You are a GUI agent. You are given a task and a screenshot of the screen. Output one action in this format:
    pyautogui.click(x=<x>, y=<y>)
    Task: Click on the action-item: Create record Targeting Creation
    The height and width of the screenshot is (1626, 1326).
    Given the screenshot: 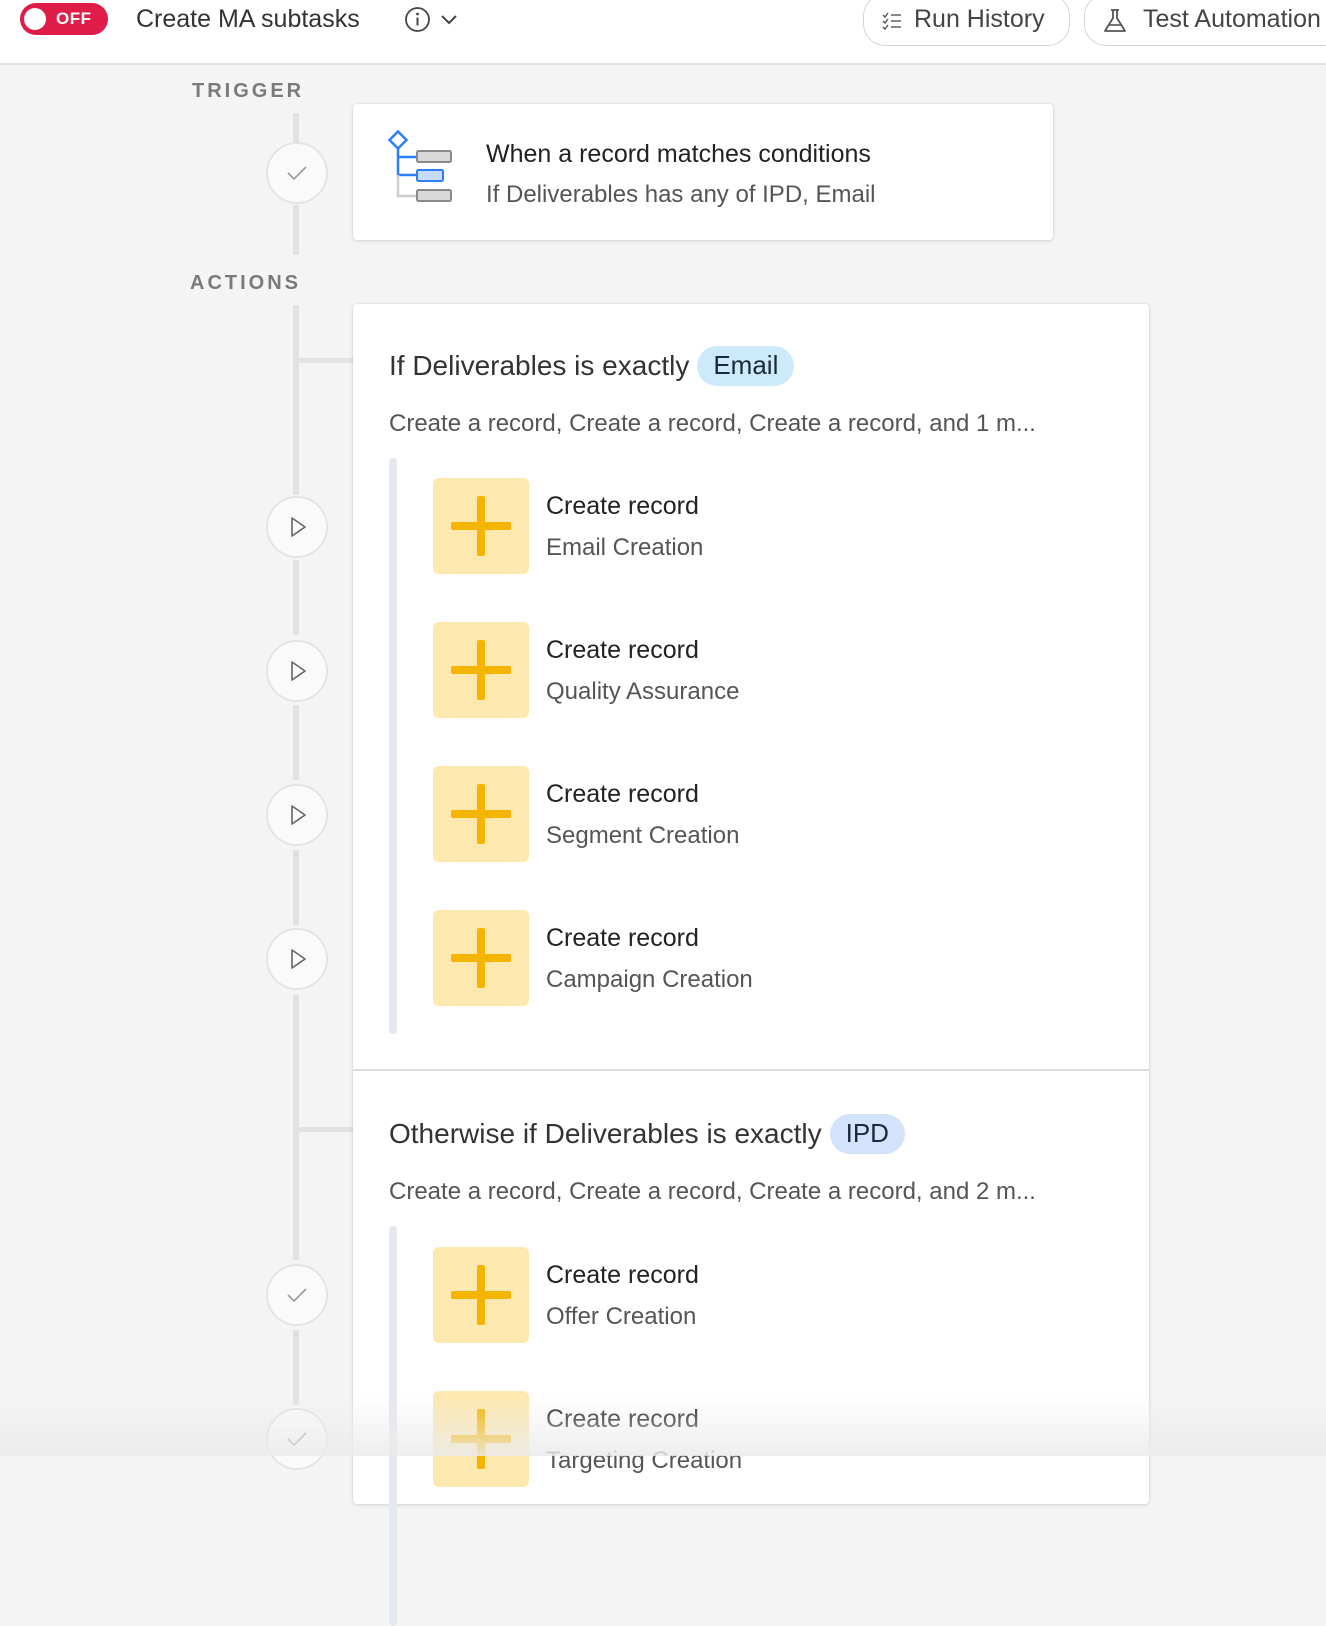 What is the action you would take?
    pyautogui.click(x=773, y=1439)
    